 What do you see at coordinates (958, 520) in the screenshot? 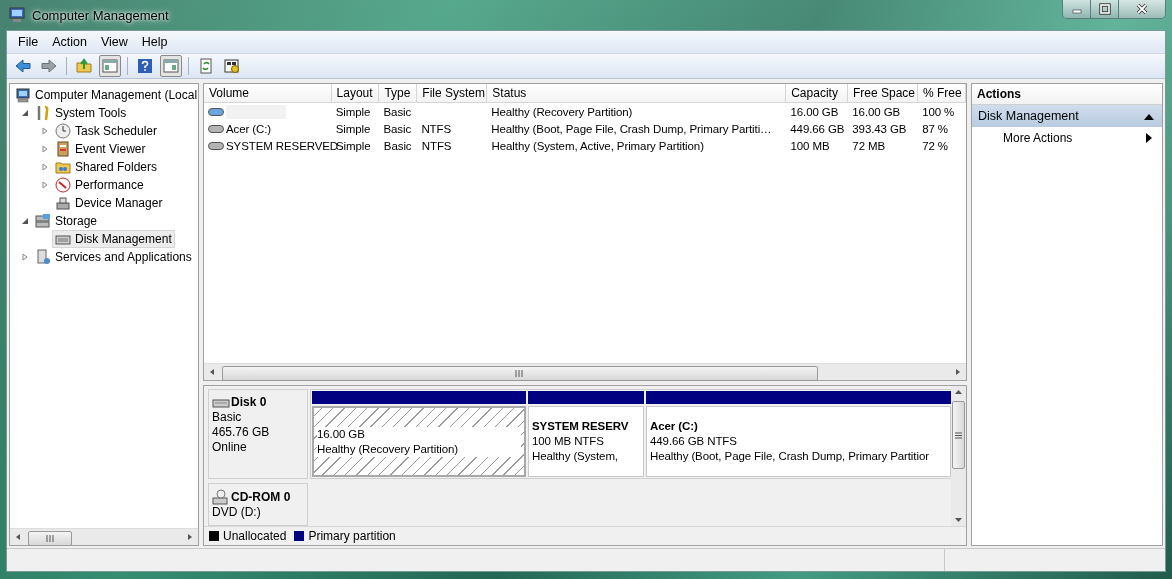
I see `scroll-down-icon` at bounding box center [958, 520].